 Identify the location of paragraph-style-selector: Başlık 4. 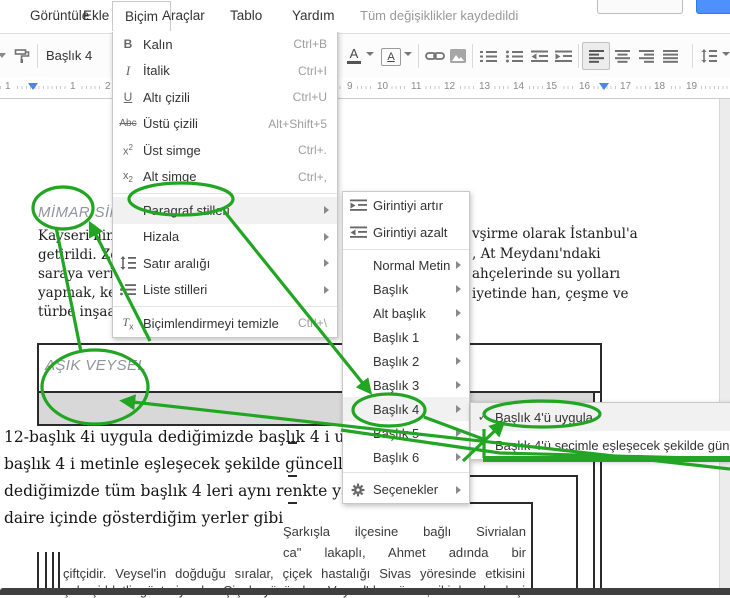
(69, 55).